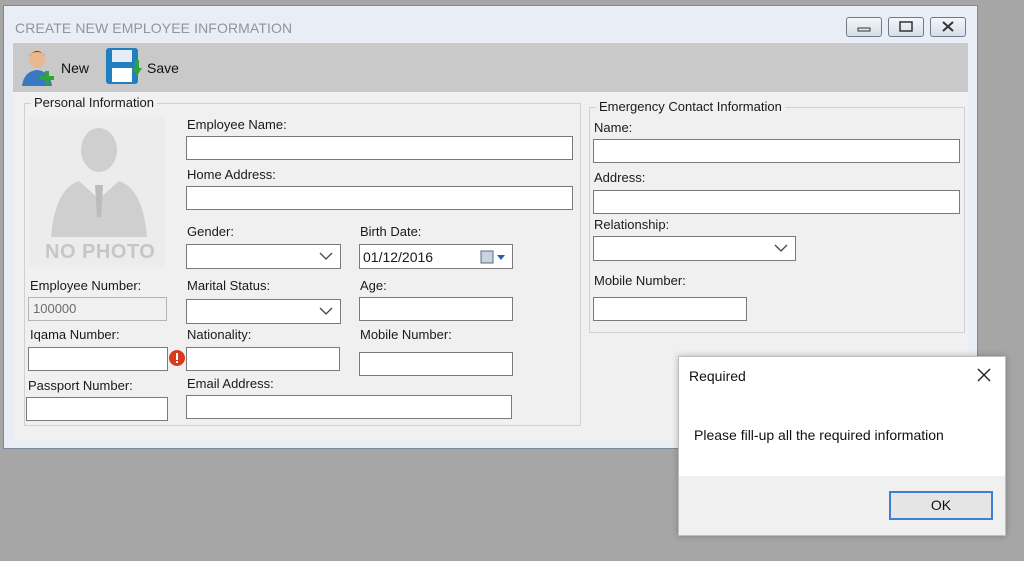 Image resolution: width=1024 pixels, height=561 pixels. Describe the element at coordinates (177, 358) in the screenshot. I see `error-icon` at that location.